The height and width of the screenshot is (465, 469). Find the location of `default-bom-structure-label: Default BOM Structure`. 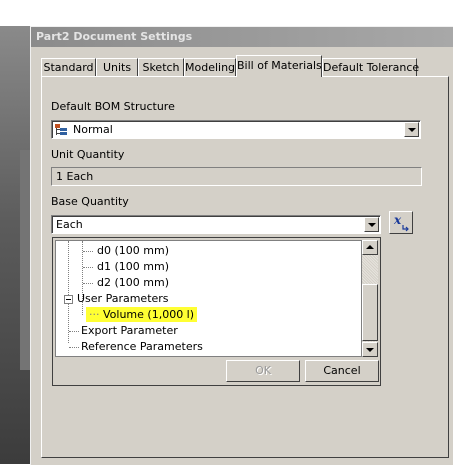

default-bom-structure-label: Default BOM Structure is located at coordinates (113, 106).